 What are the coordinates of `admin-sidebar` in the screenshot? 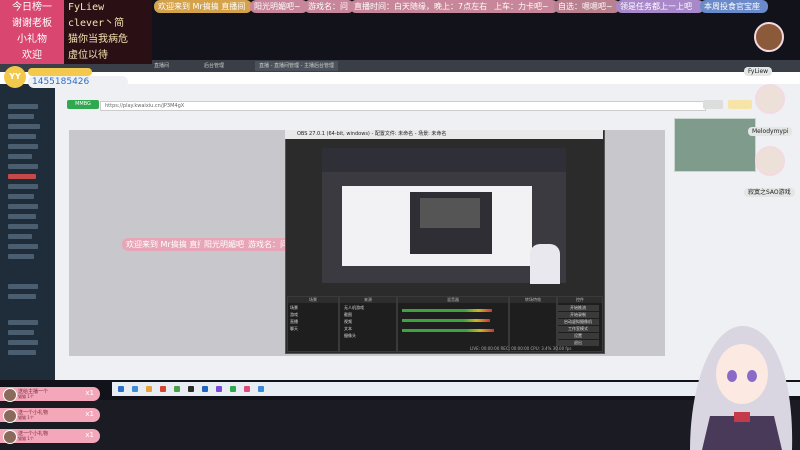 It's located at (27, 232).